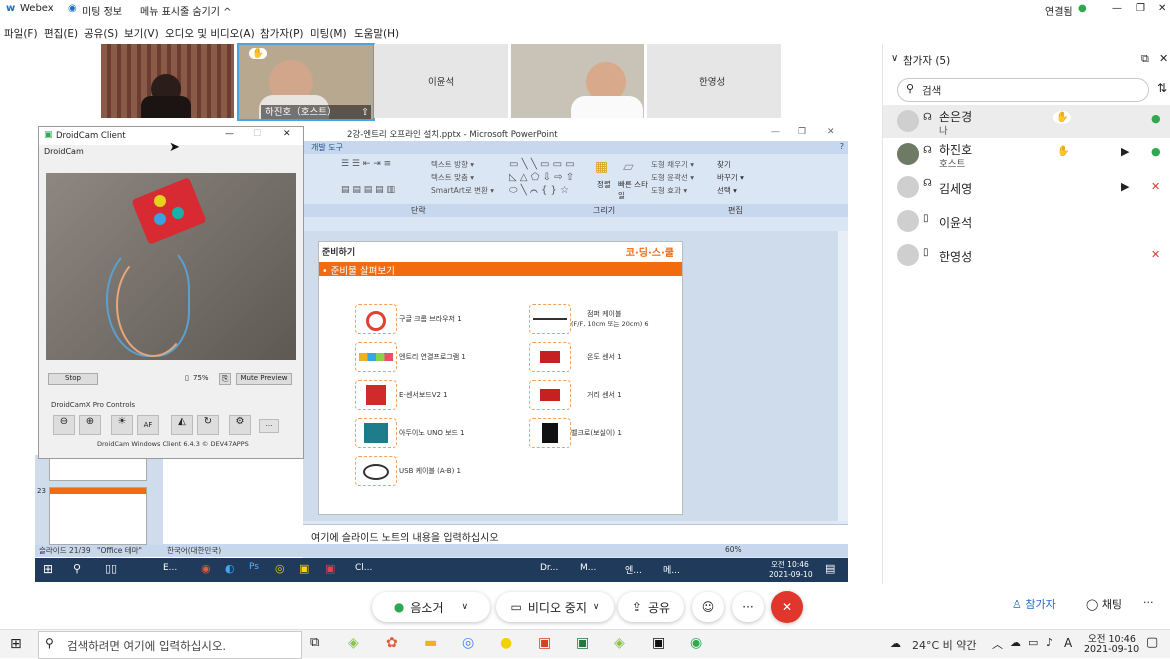  Describe the element at coordinates (431, 607) in the screenshot. I see `mute-button: ● 음소거 ∨` at that location.